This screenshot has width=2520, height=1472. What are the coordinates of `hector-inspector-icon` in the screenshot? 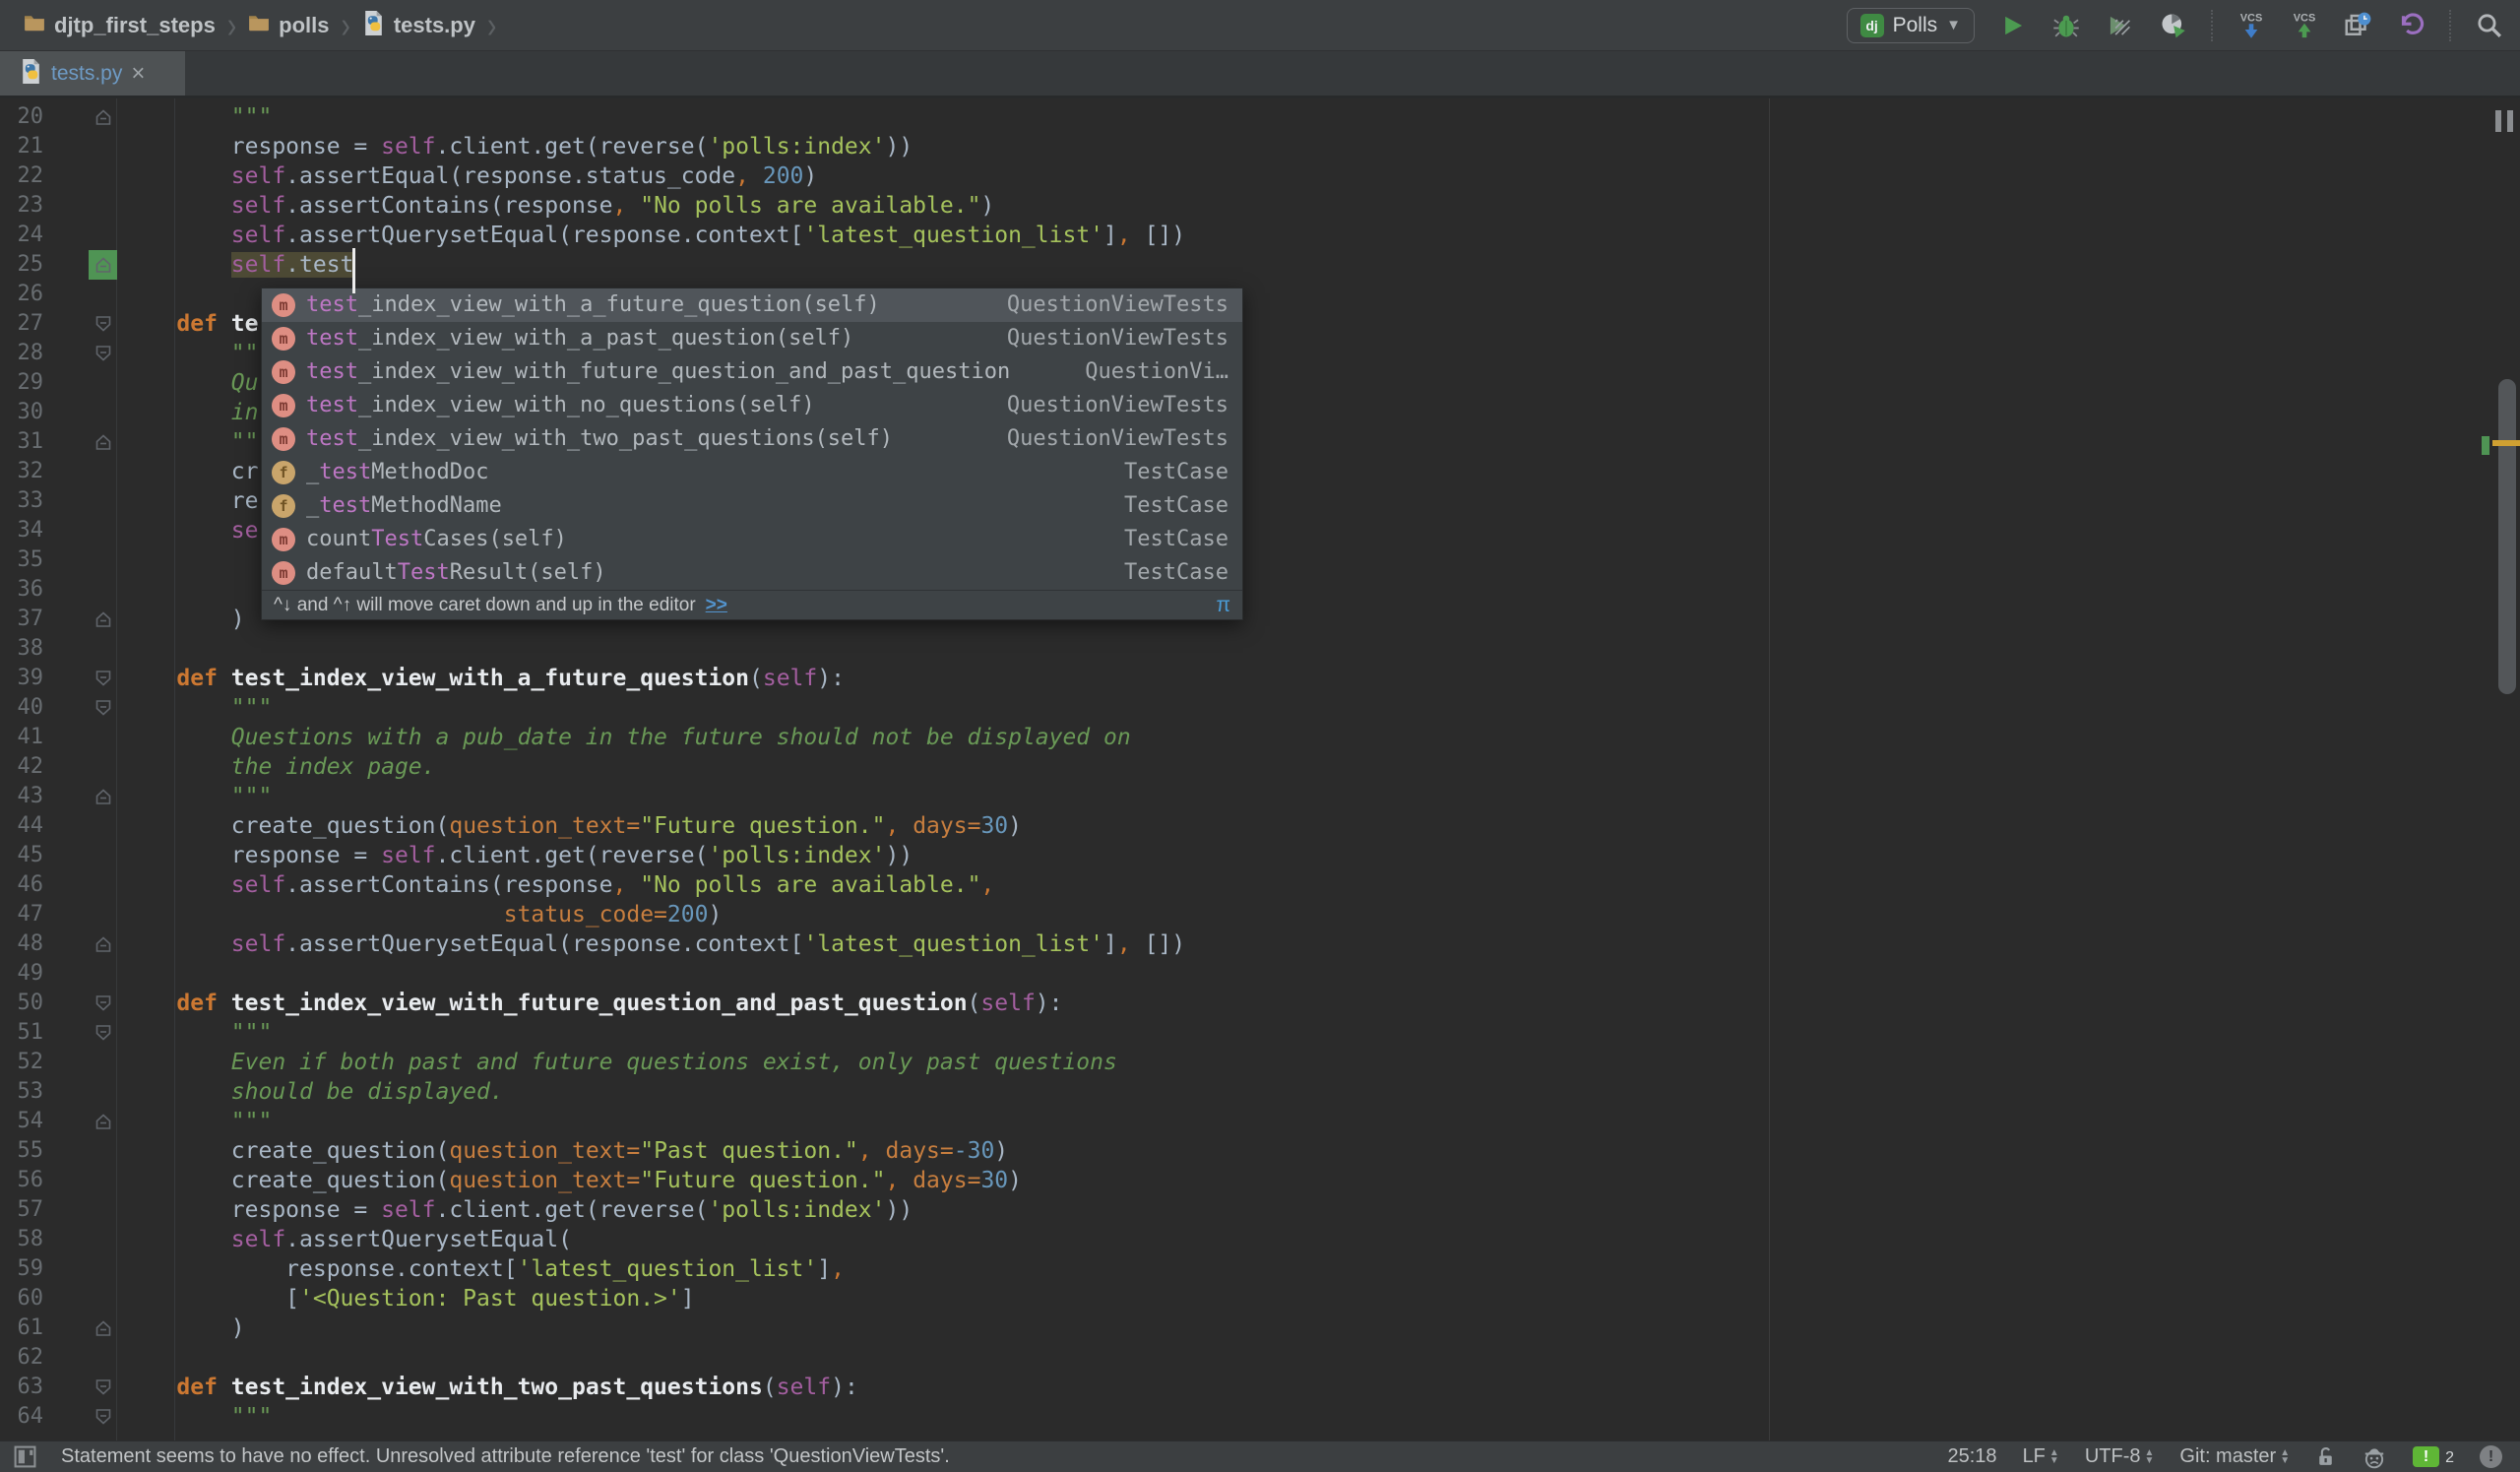 It's located at (2374, 1457).